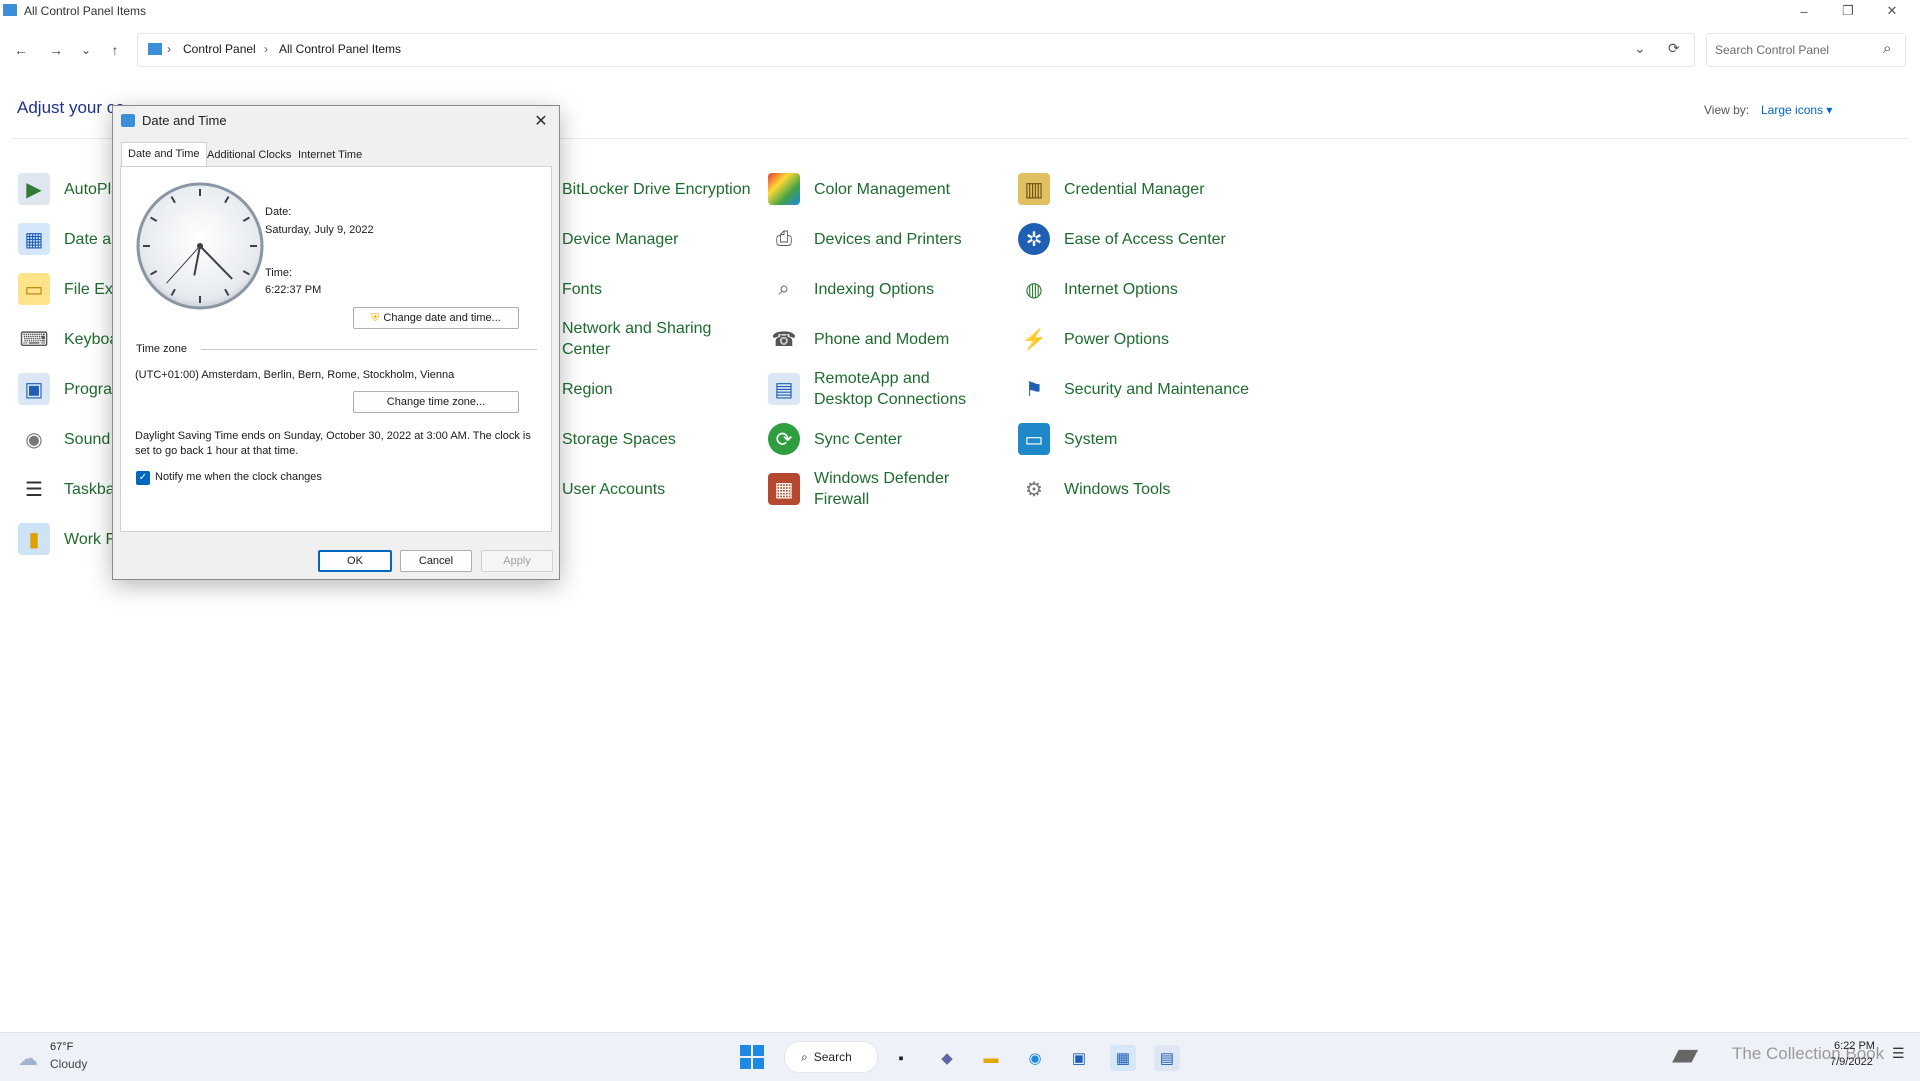  Describe the element at coordinates (1674, 48) in the screenshot. I see `refresh-icon: ⟳` at that location.